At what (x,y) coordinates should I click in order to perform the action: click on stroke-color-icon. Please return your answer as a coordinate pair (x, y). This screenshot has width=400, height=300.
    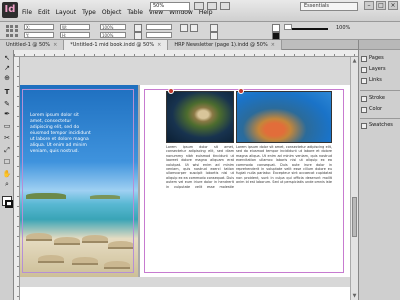
    Looking at the image, I should click on (9, 204).